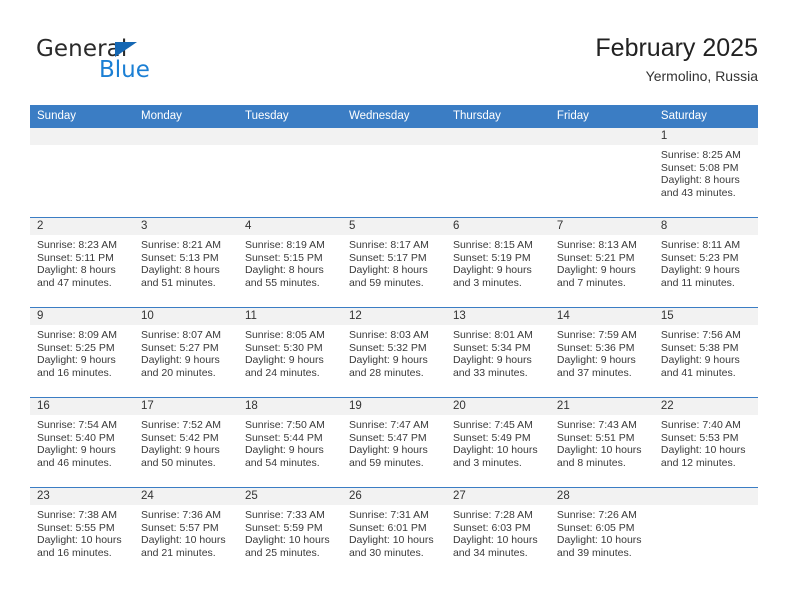 Image resolution: width=792 pixels, height=612 pixels. I want to click on sunset-text: Sunset: 5:36 PM, so click(595, 347).